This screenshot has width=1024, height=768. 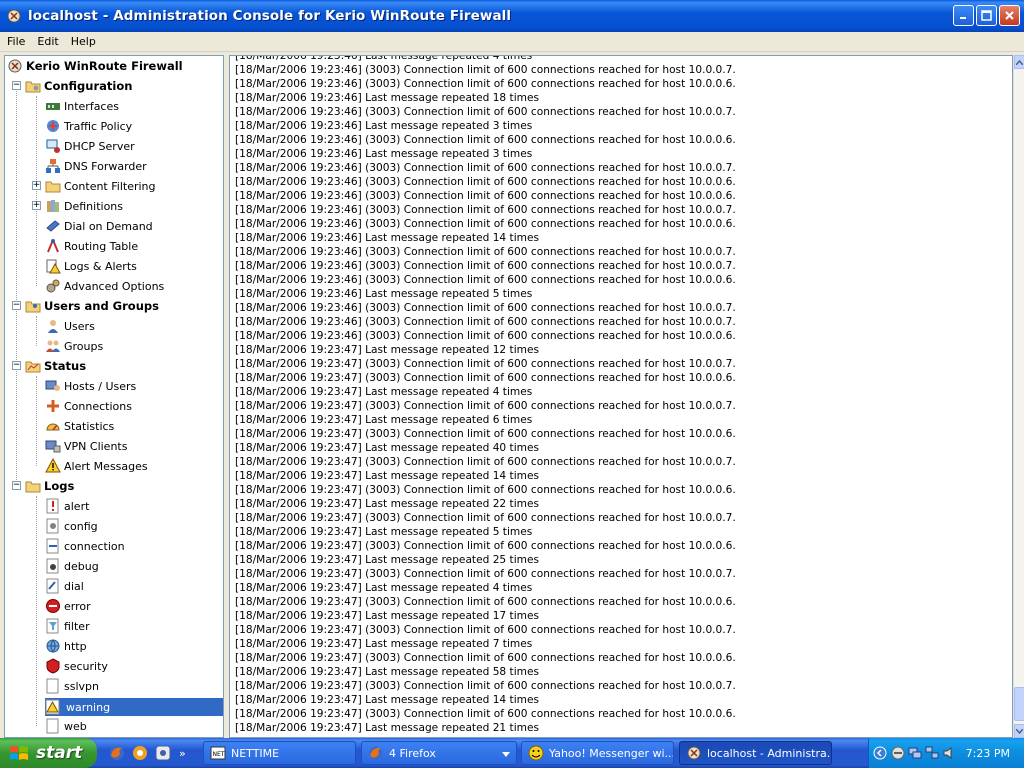 What do you see at coordinates (71, 526) in the screenshot?
I see `tree-item-log-config: config` at bounding box center [71, 526].